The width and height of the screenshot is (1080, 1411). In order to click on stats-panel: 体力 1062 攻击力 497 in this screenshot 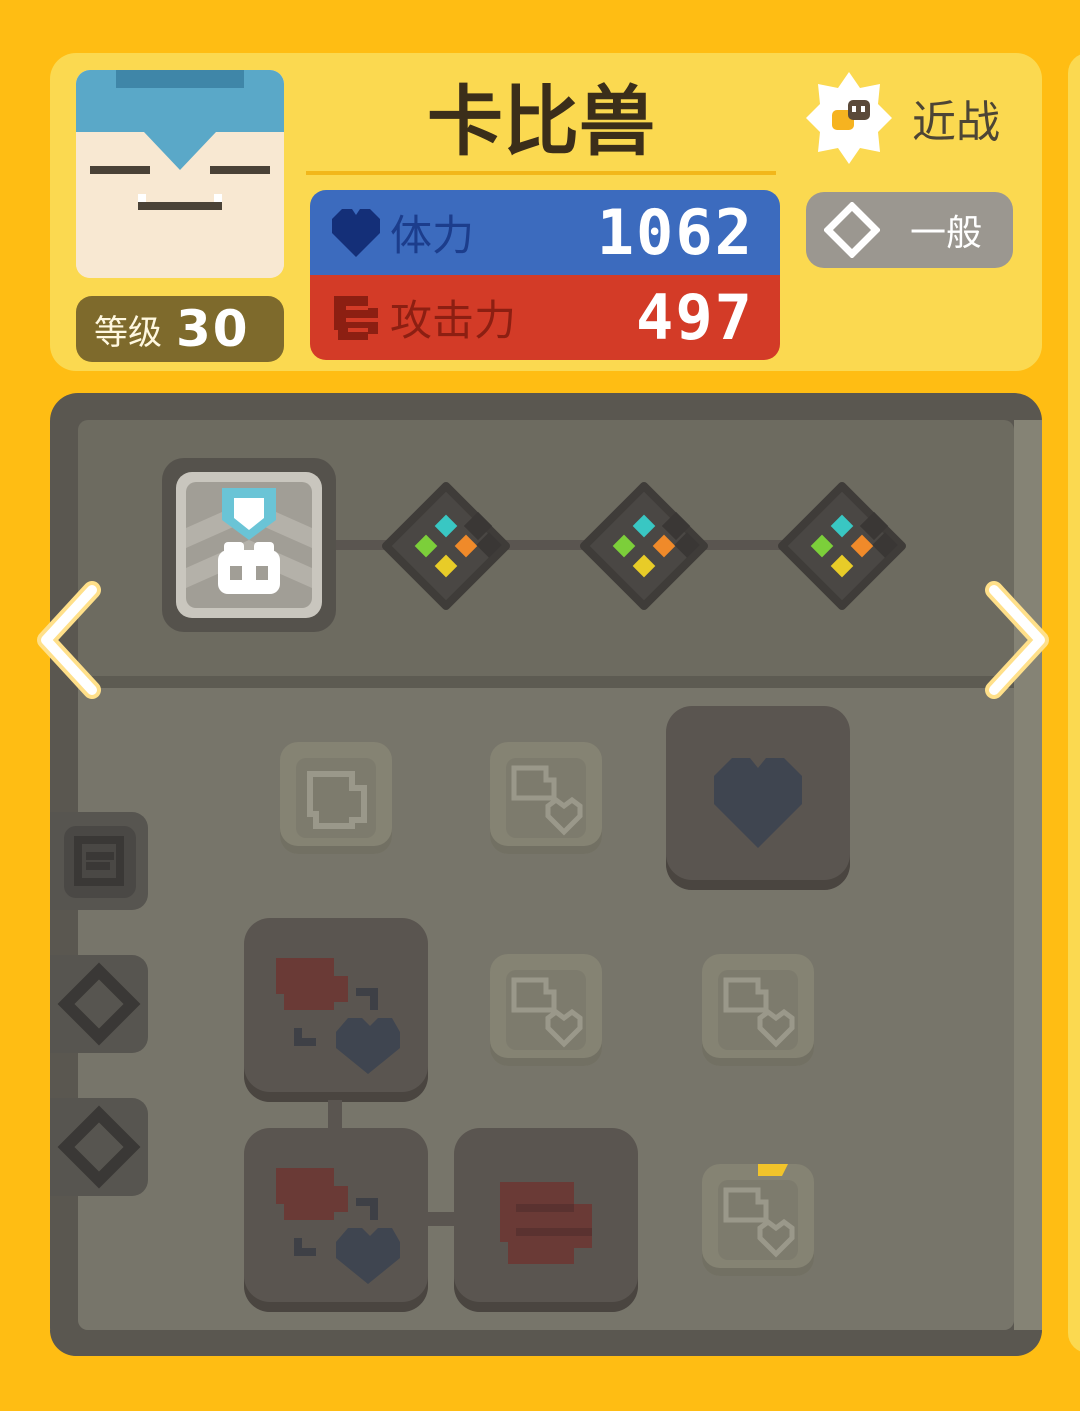, I will do `click(545, 275)`.